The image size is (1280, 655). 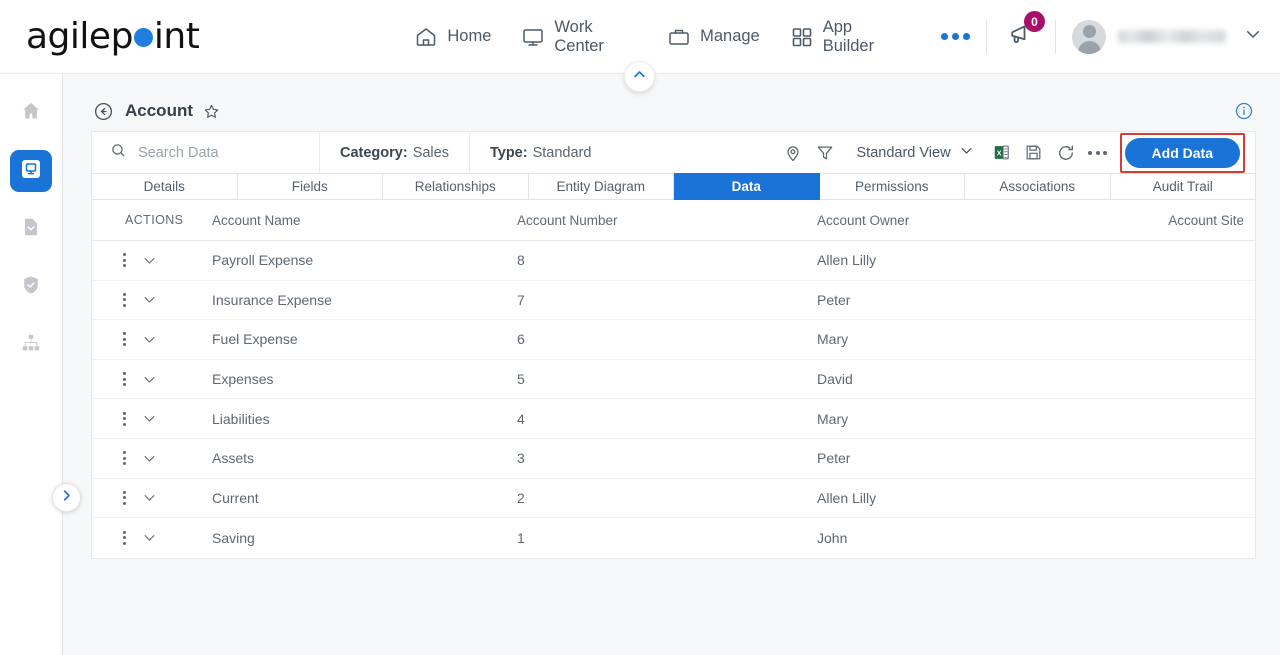 I want to click on tab-details: Details, so click(x=164, y=186).